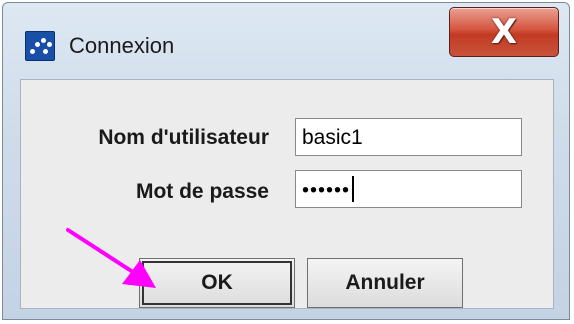 This screenshot has width=574, height=324. I want to click on username-value: basic1, so click(332, 137).